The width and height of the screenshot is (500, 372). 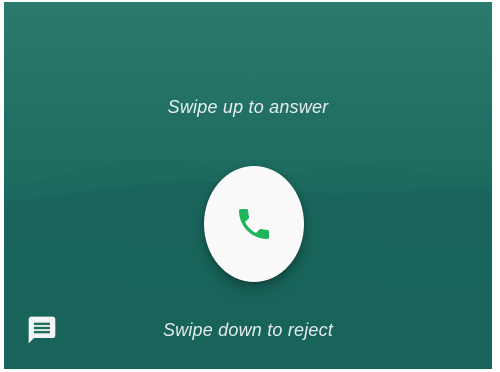 What do you see at coordinates (2, 186) in the screenshot?
I see `left-edge` at bounding box center [2, 186].